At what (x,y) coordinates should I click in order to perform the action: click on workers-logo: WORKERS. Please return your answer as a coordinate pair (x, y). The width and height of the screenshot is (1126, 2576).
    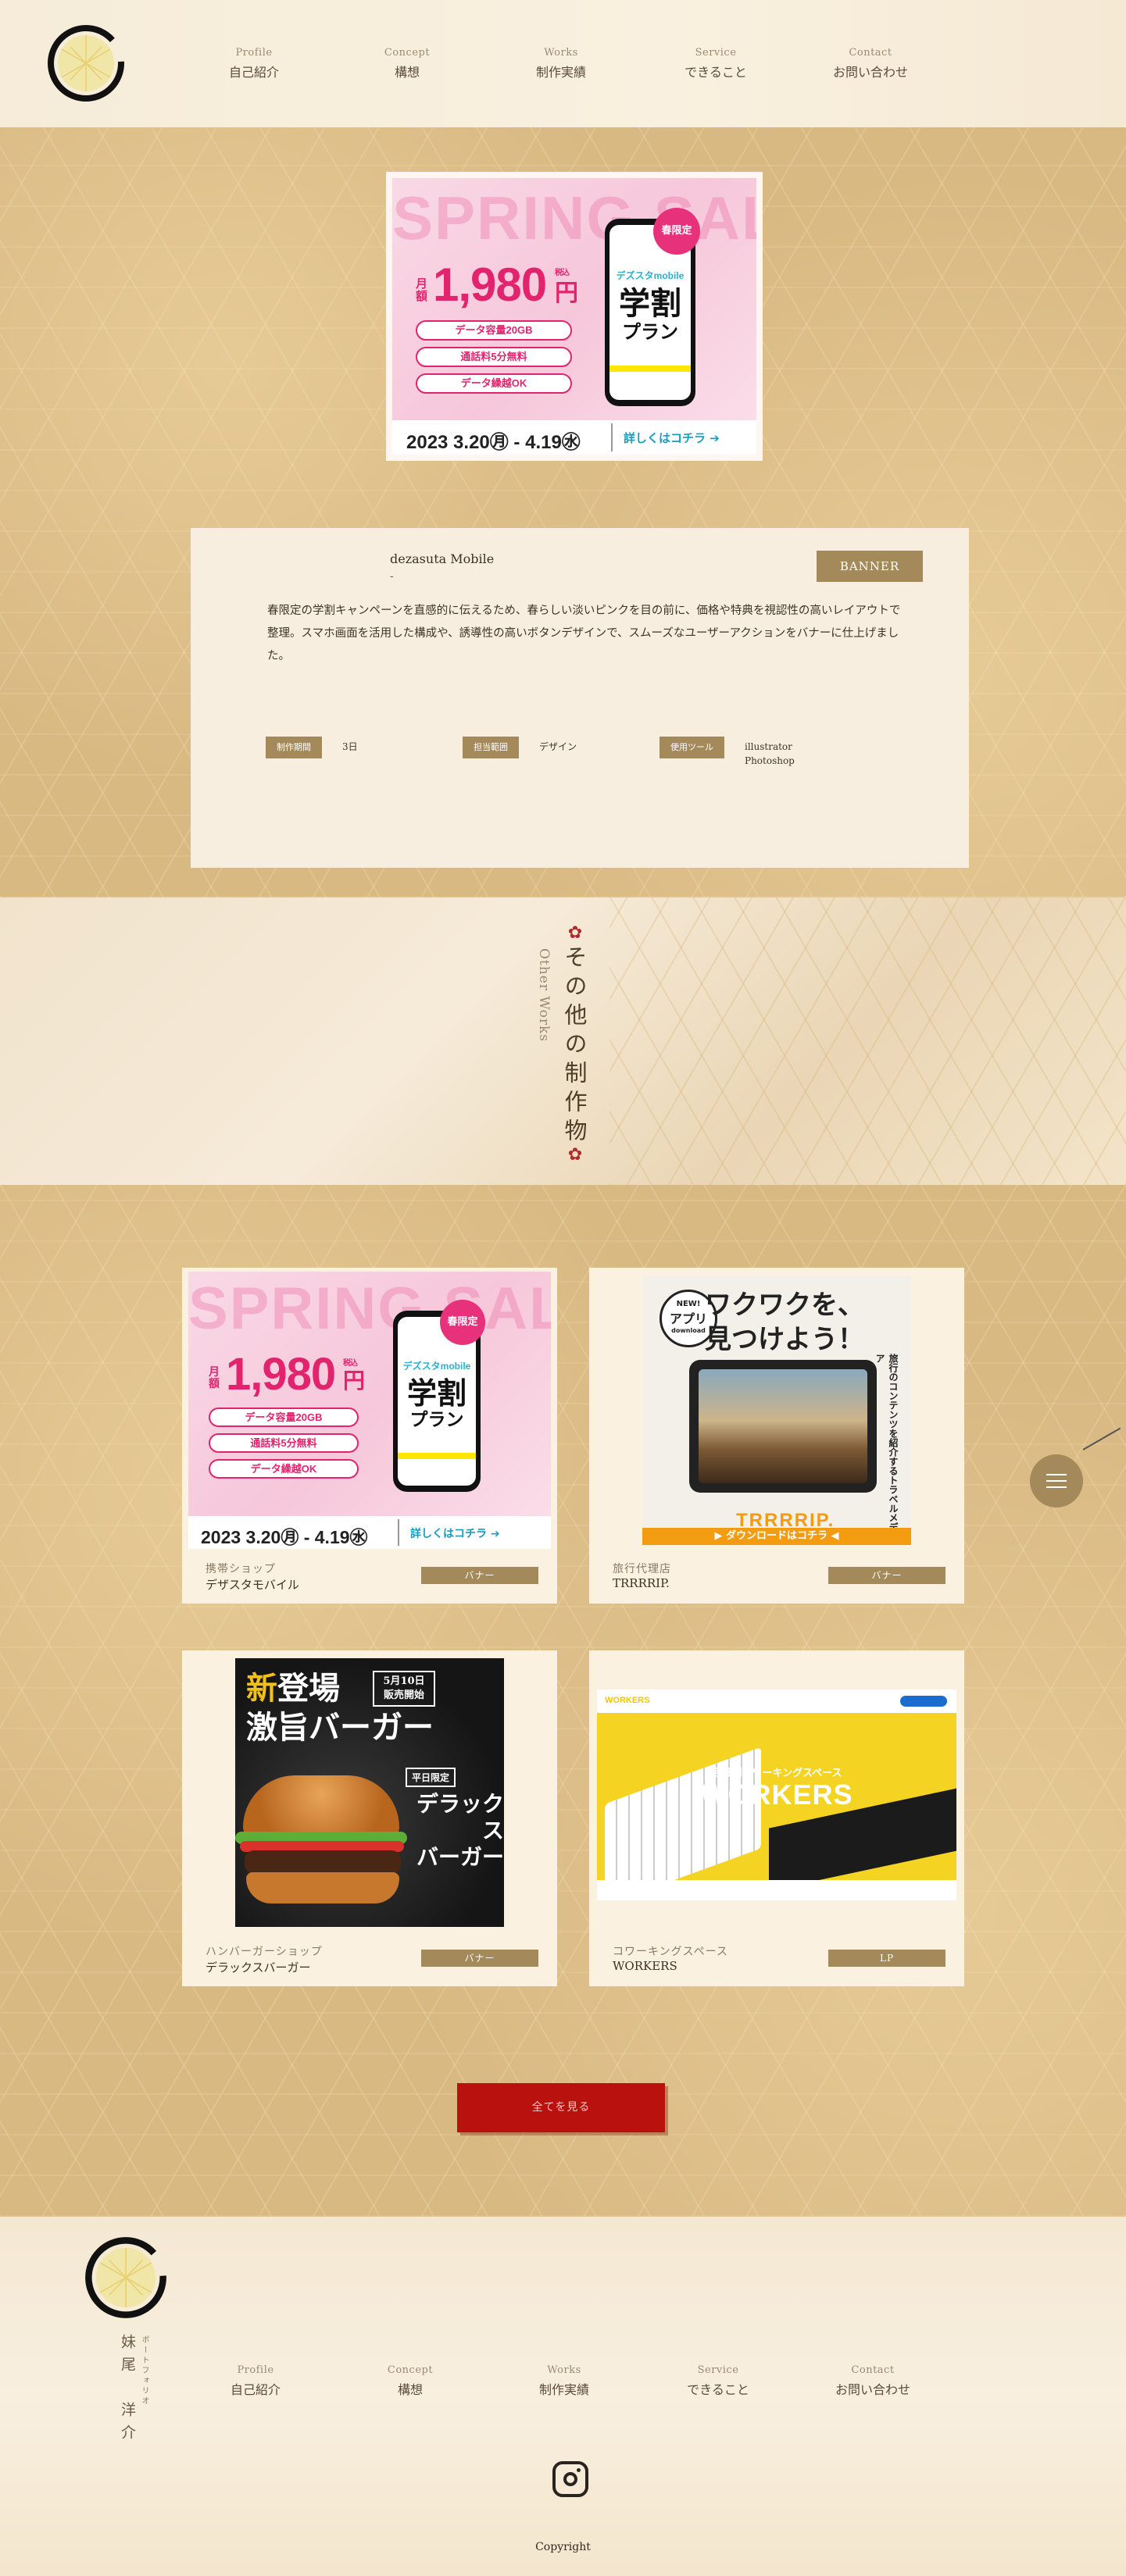
    Looking at the image, I should click on (627, 1700).